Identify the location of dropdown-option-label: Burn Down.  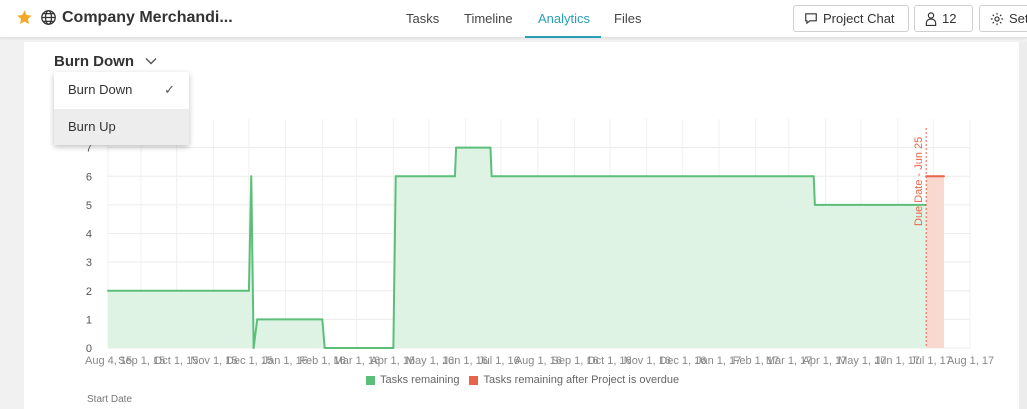
(100, 89).